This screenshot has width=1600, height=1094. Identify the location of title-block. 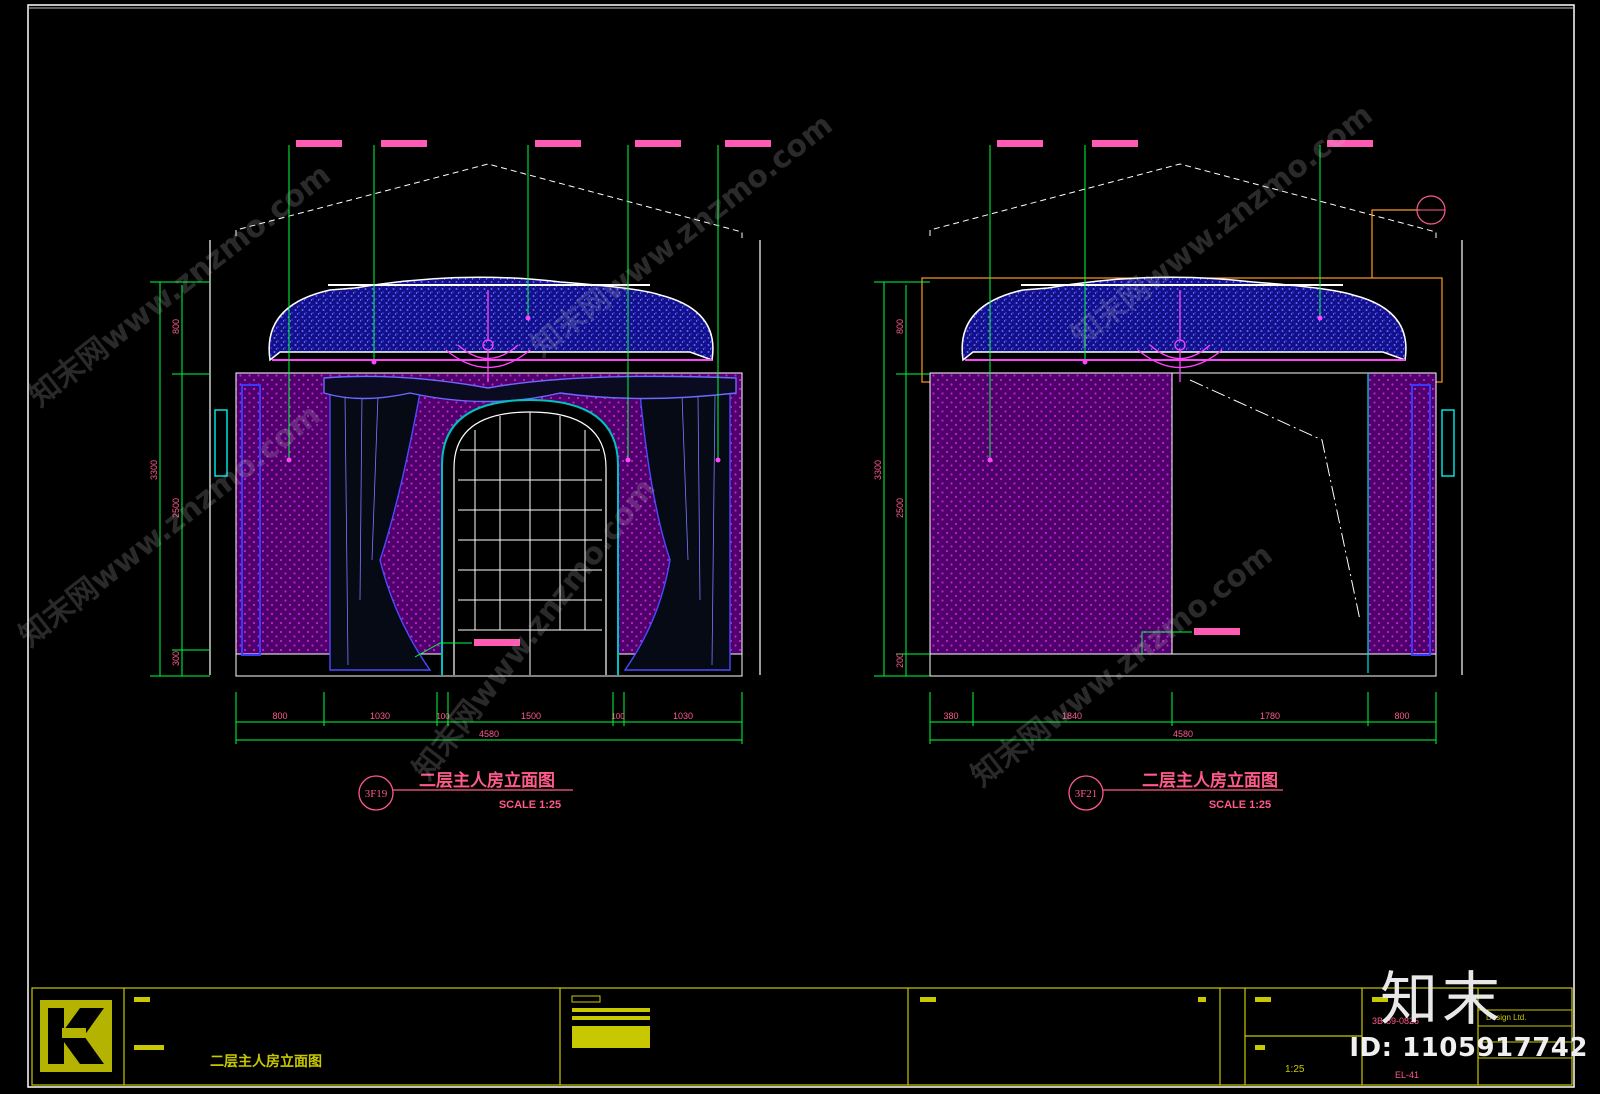
(802, 1036).